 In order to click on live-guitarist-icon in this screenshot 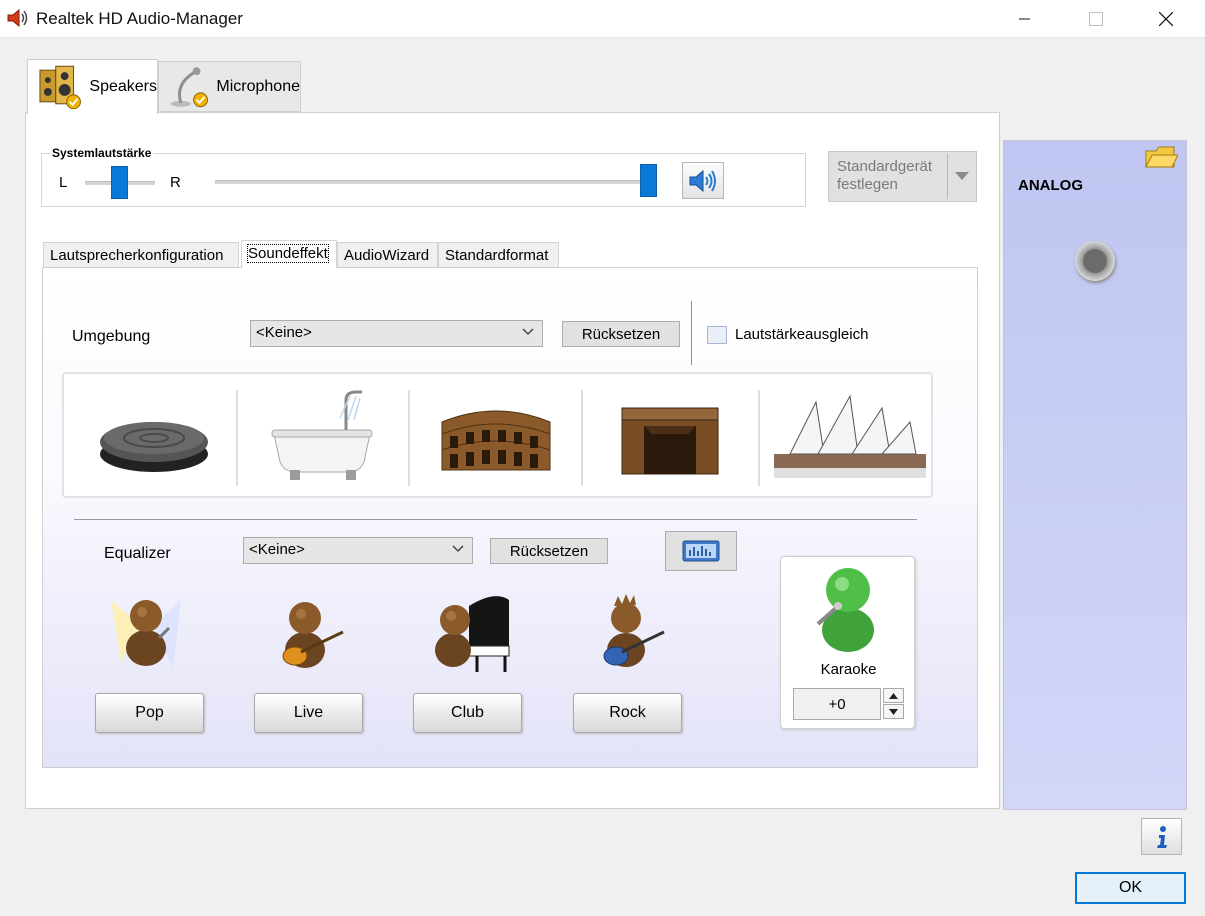, I will do `click(313, 635)`.